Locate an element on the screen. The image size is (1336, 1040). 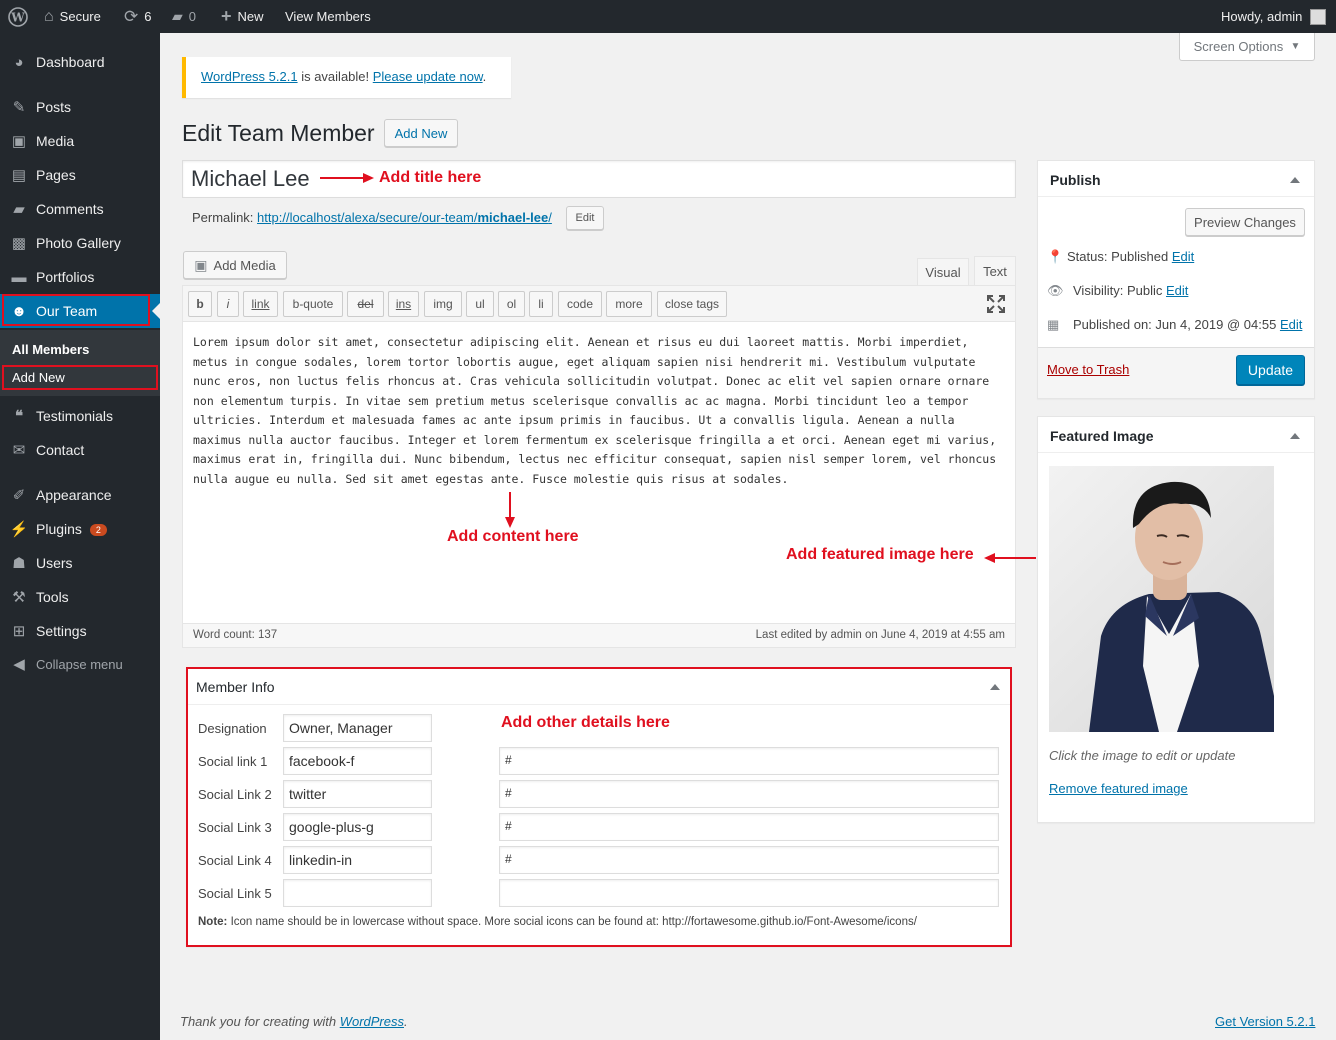
quicktag-close-tags-button: close tags is located at coordinates (692, 304).